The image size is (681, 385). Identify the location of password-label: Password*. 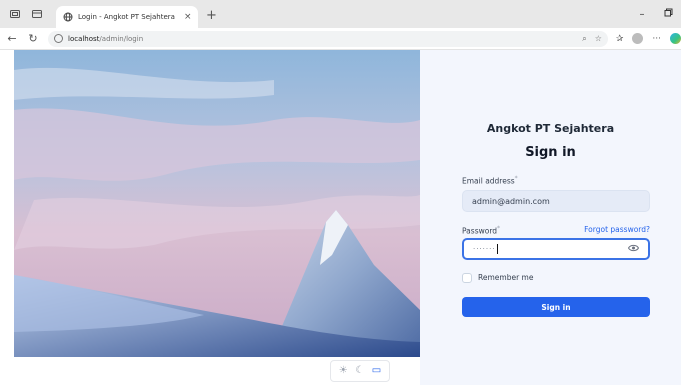
(481, 230).